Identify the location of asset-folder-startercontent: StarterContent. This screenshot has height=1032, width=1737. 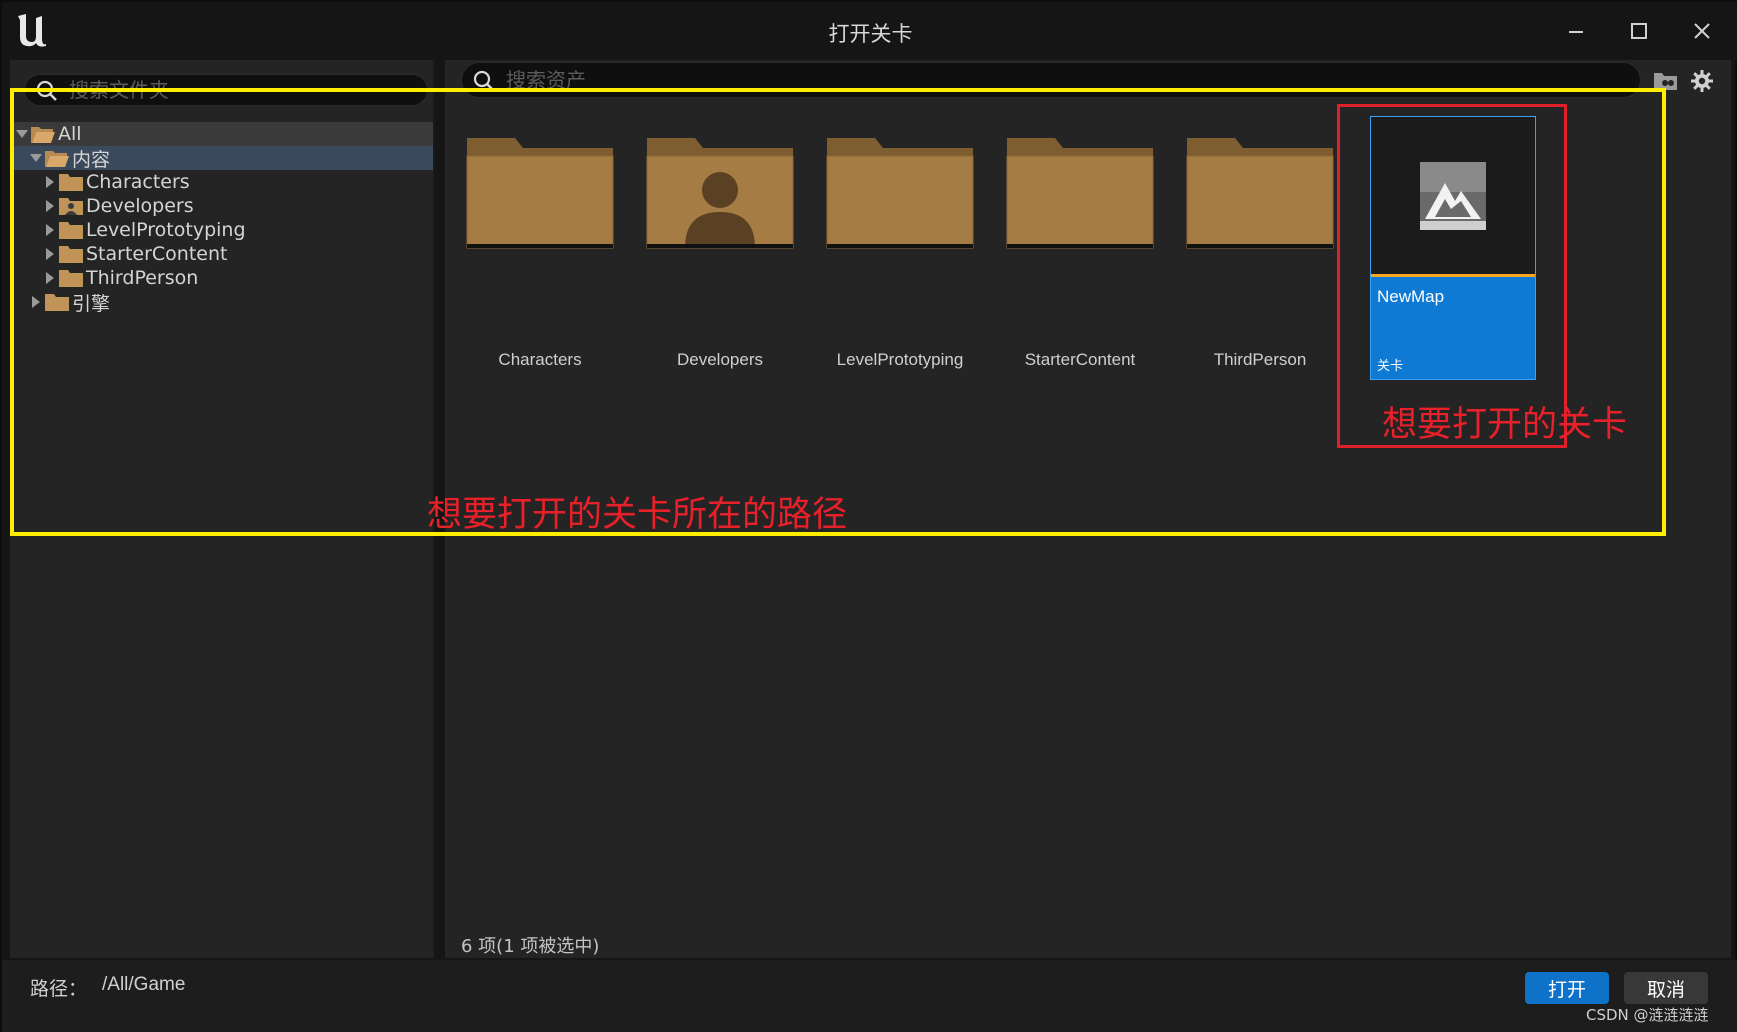
(1080, 244).